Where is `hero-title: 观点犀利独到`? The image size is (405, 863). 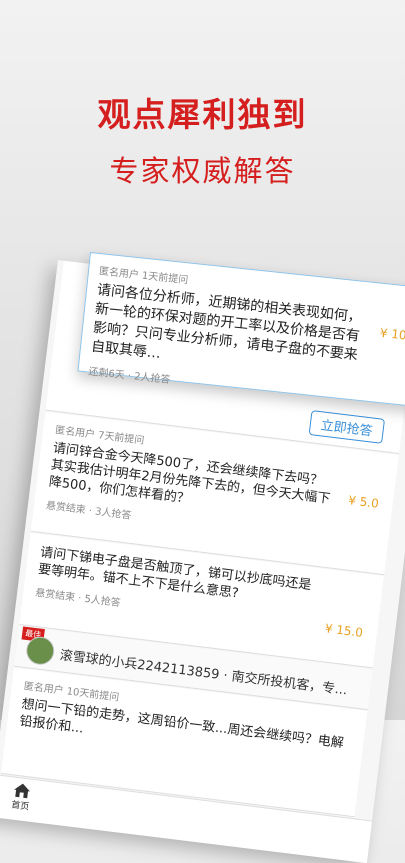
hero-title: 观点犀利独到 is located at coordinates (202, 114).